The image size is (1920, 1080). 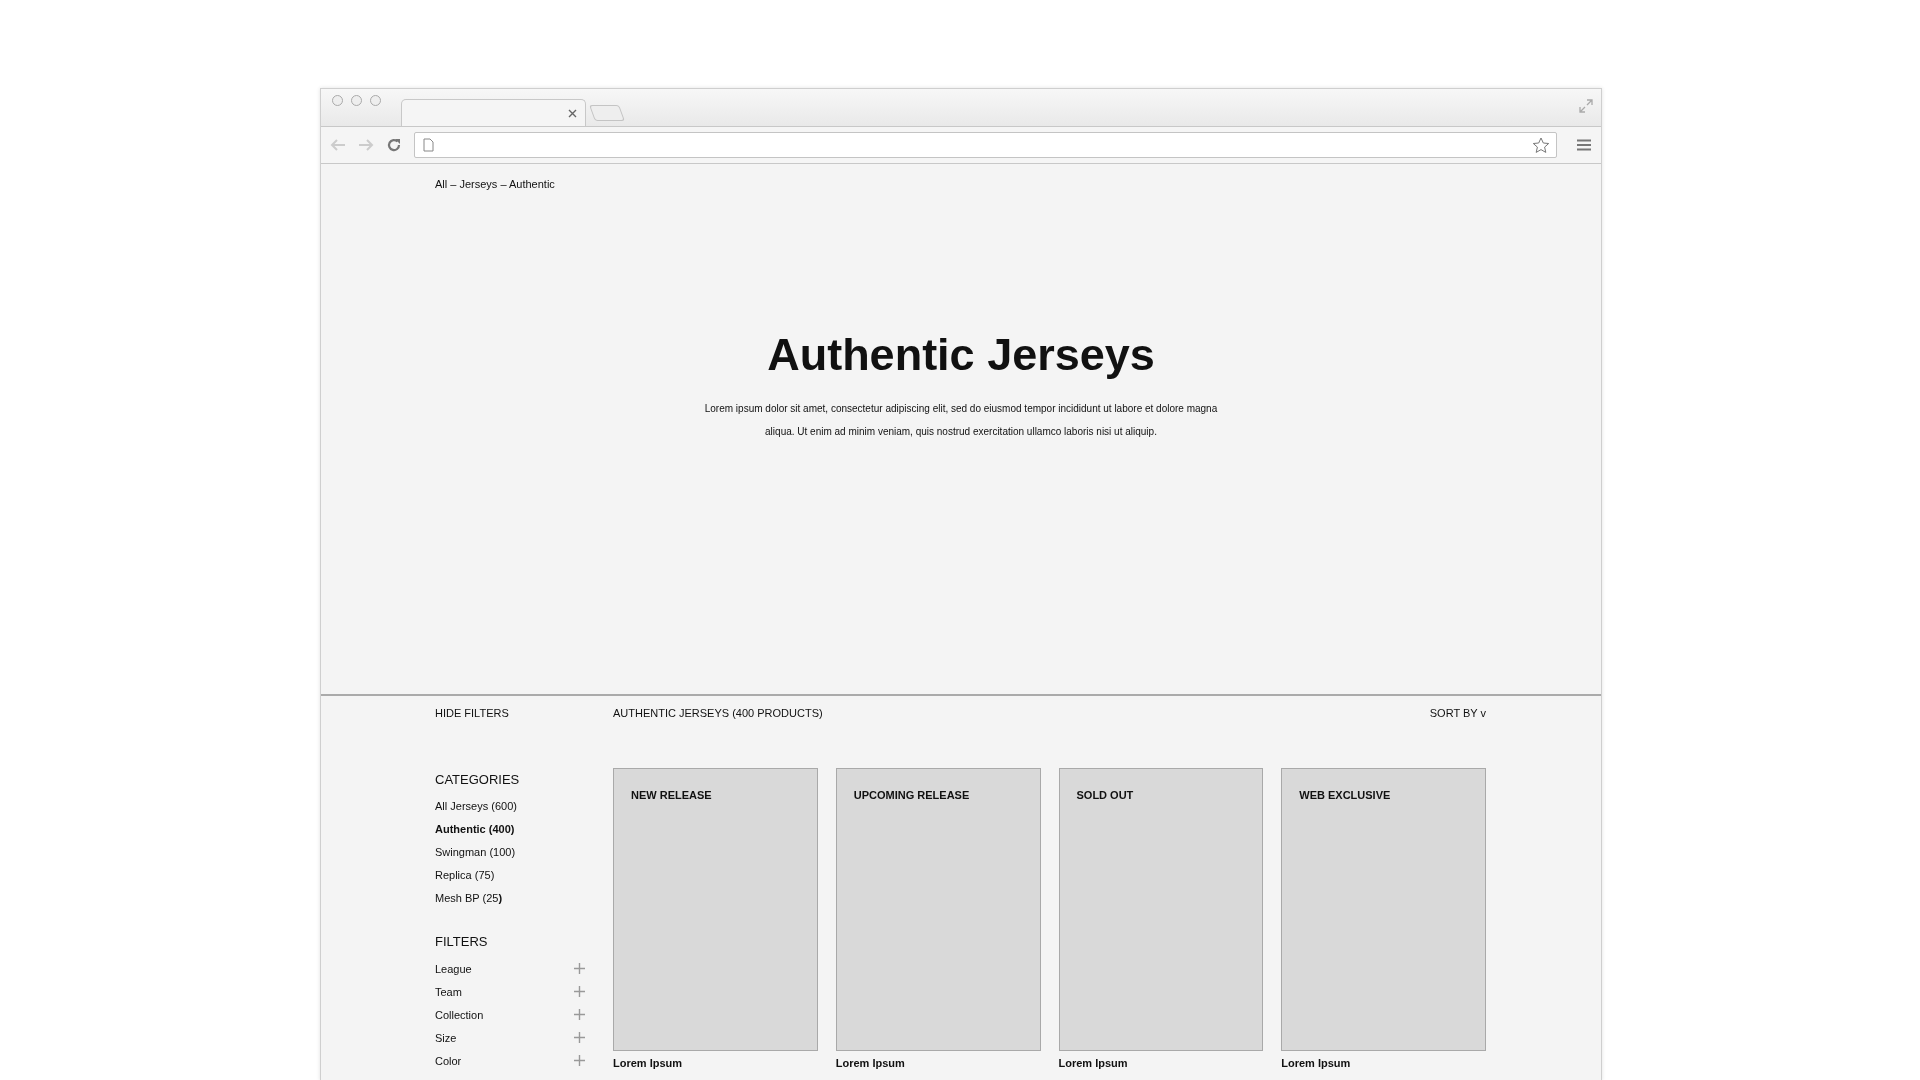 I want to click on bookmark-star-icon, so click(x=1541, y=145).